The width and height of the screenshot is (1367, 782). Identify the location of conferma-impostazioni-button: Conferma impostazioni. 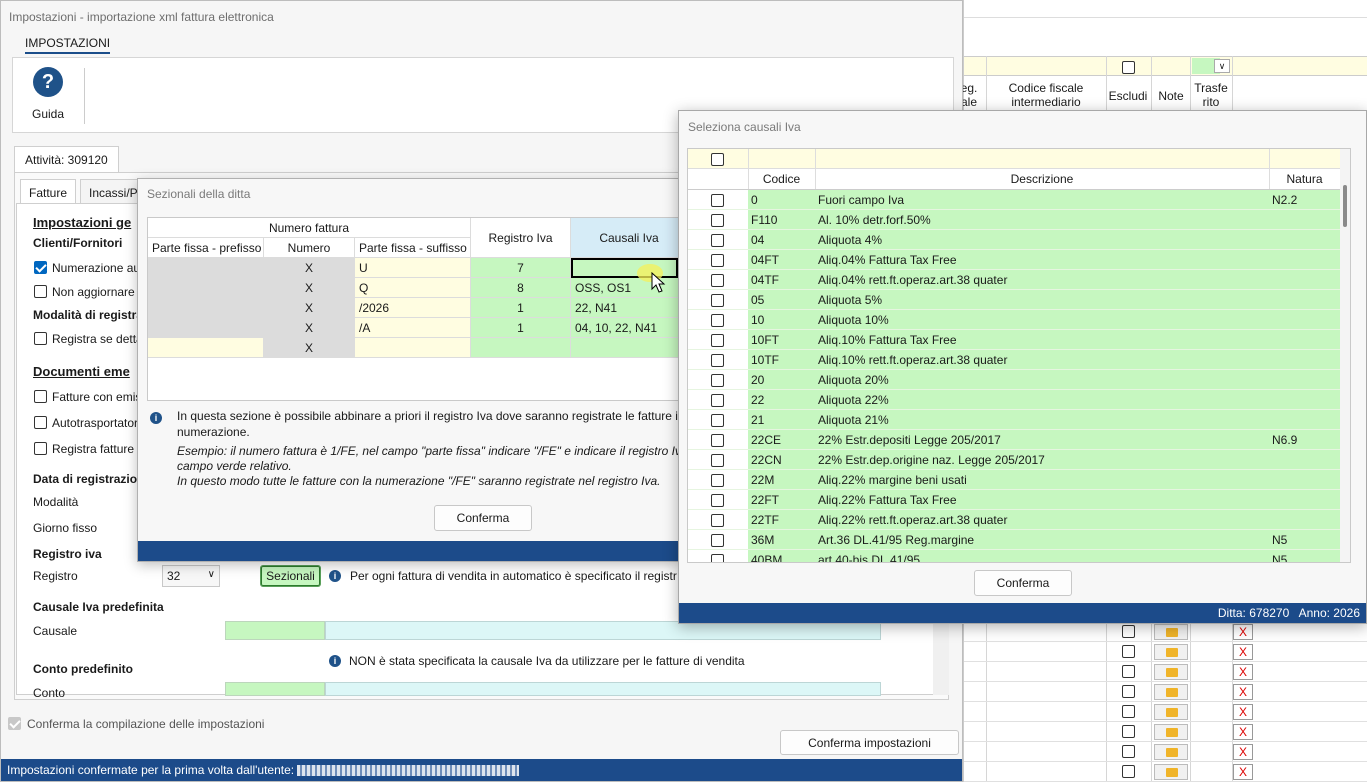
(869, 742).